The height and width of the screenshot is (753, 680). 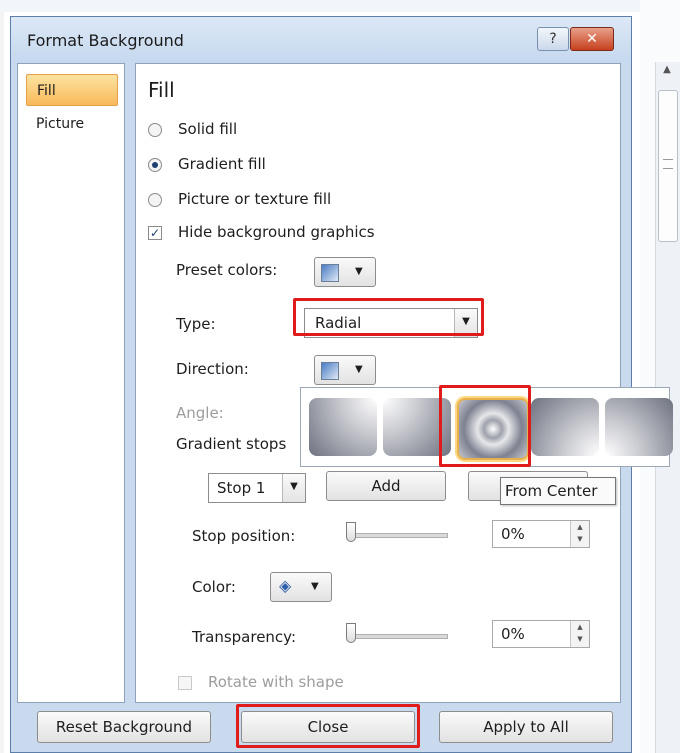 I want to click on background-edge, so click(x=2, y=376).